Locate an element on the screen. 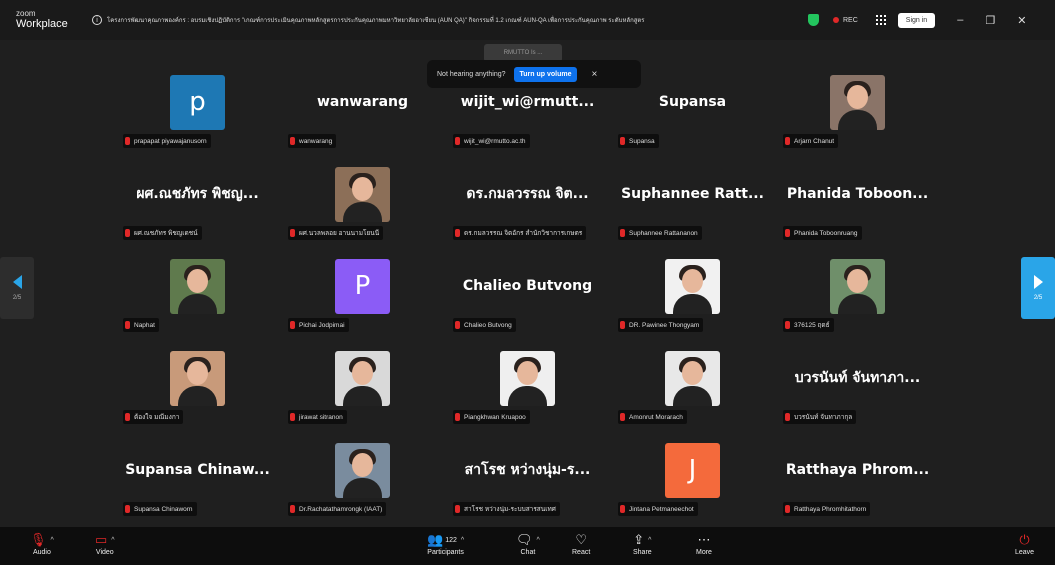 The width and height of the screenshot is (1055, 565). participant-tile: ต้องใจ มณีมงกา is located at coordinates (197, 391).